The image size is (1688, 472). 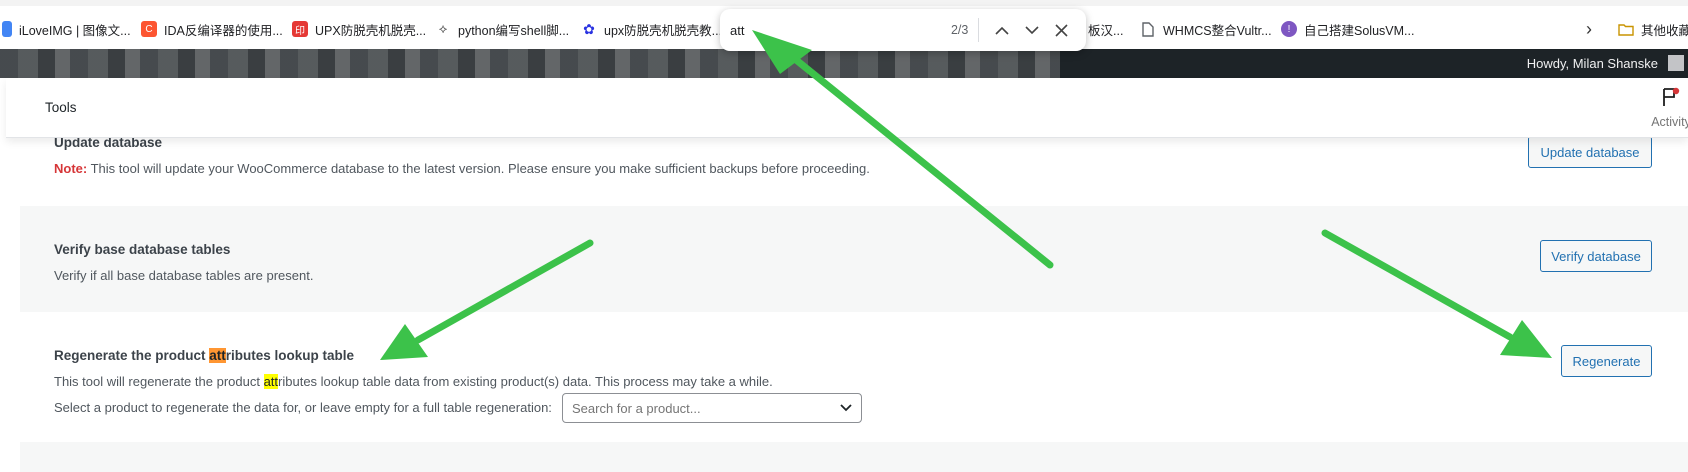 I want to click on avatar, so click(x=1676, y=63).